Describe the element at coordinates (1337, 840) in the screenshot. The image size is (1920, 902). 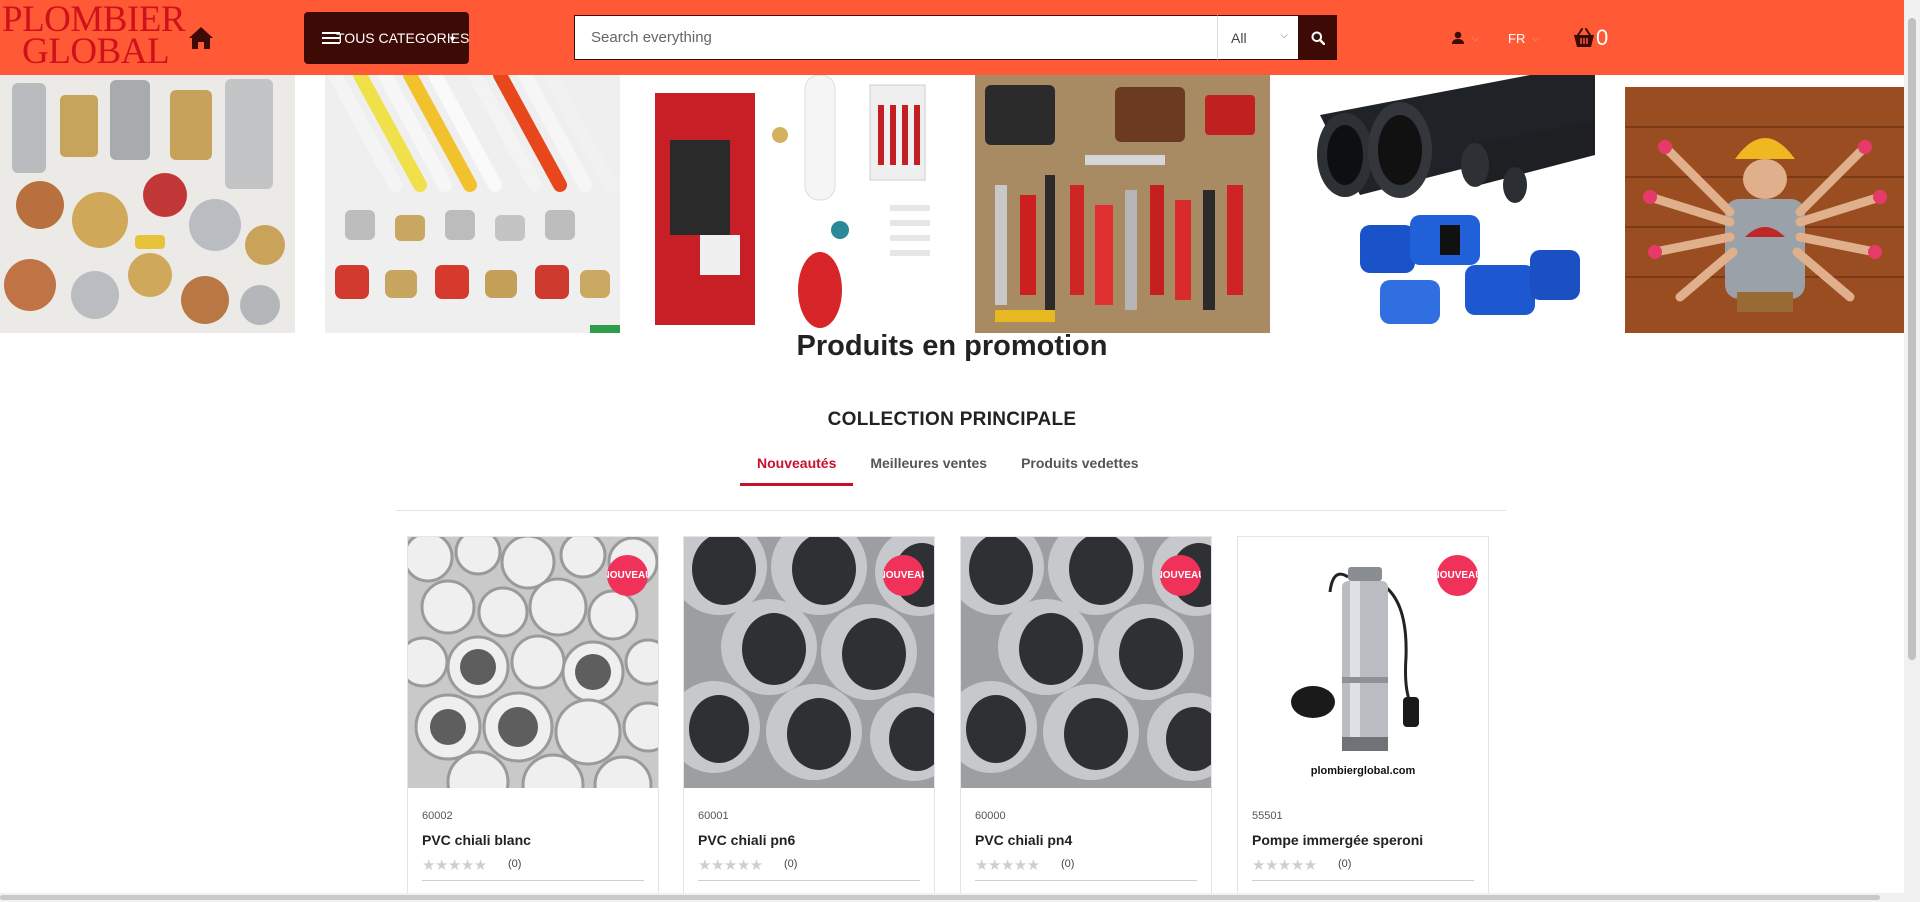
I see `product-name: Pompe immergée speroni` at that location.